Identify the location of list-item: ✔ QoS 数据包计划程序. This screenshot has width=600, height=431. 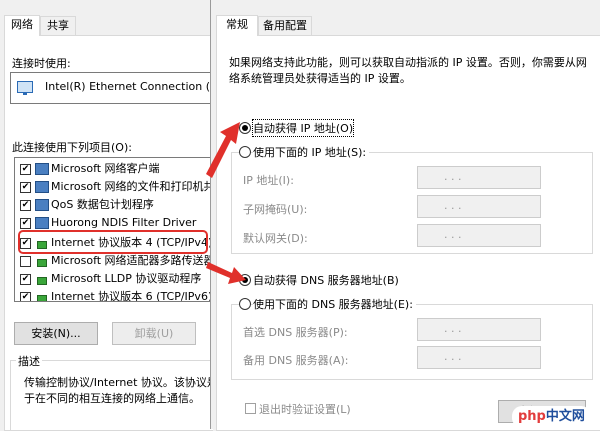
(114, 205).